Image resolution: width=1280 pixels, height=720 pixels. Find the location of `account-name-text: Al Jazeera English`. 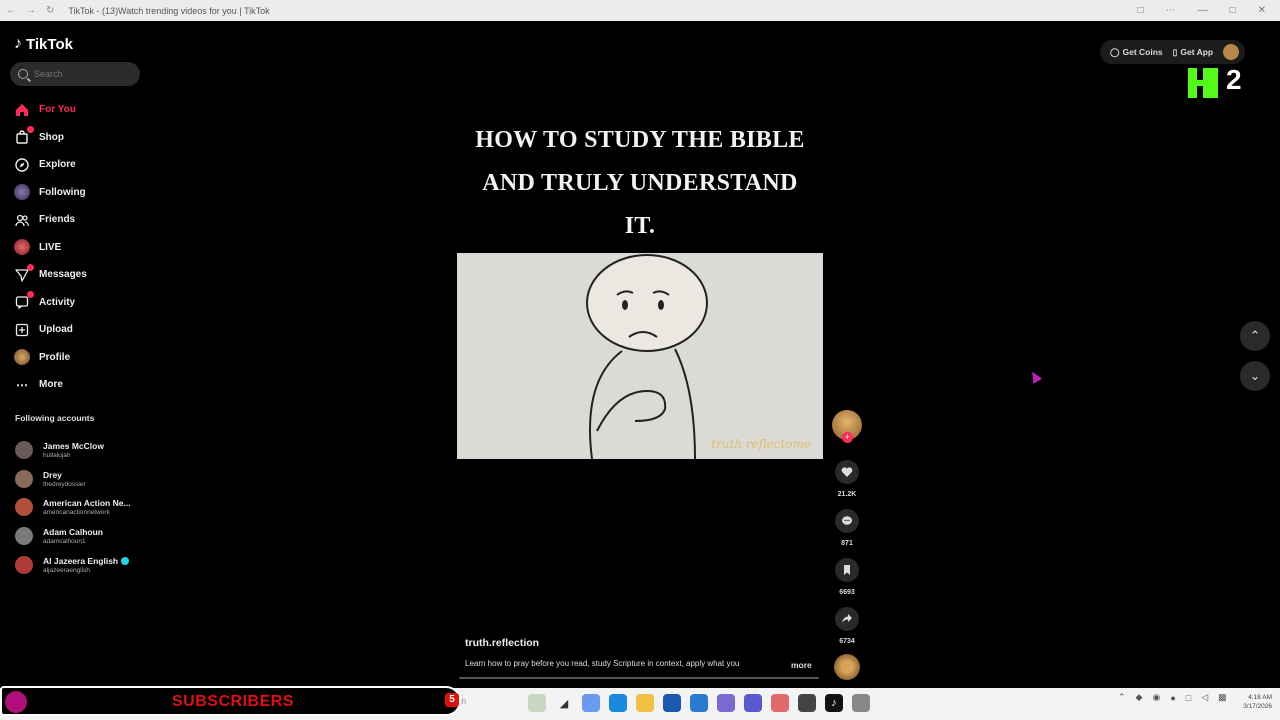

account-name-text: Al Jazeera English is located at coordinates (81, 560).